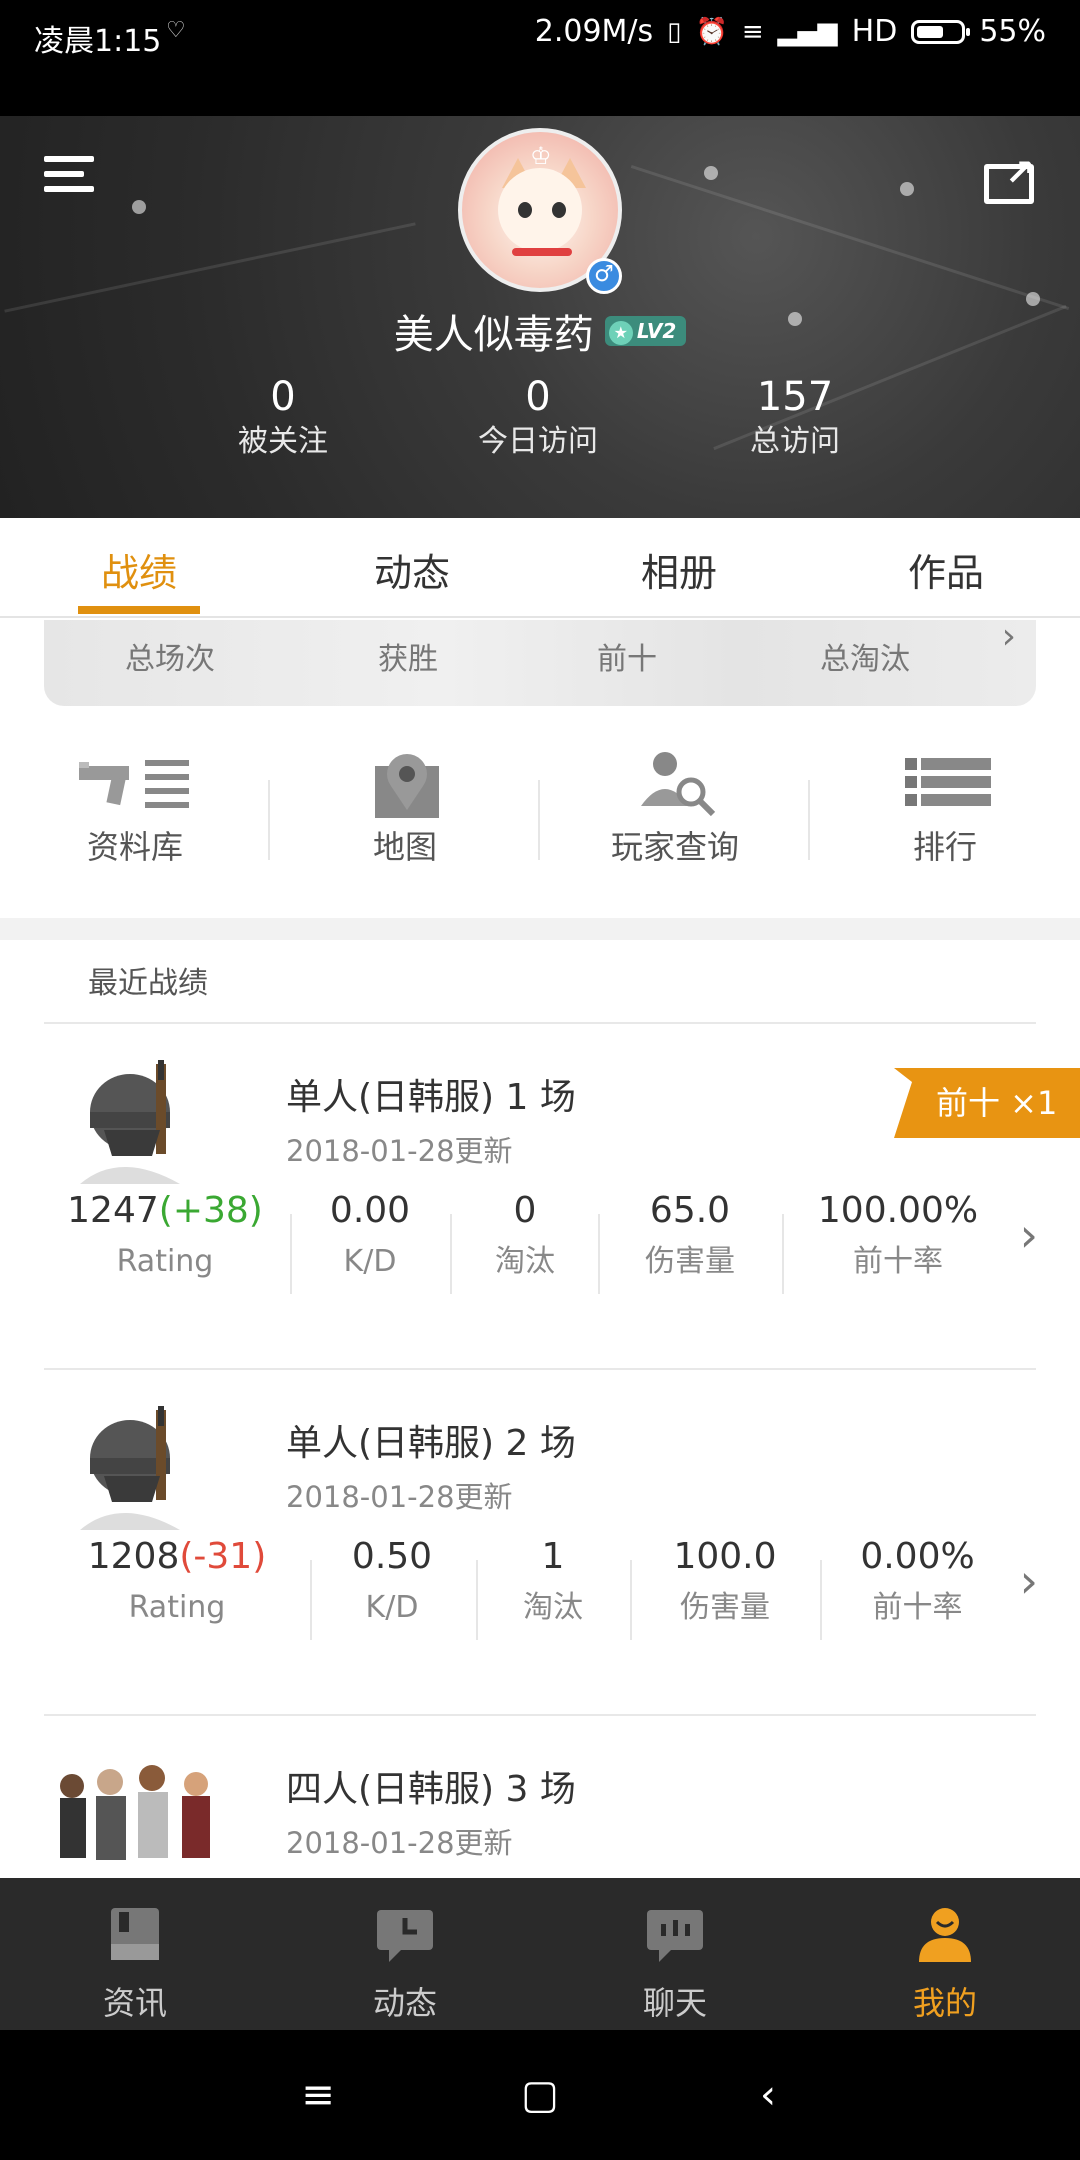  I want to click on profile-tabs: 战绩 动态 相册 作品, so click(540, 568).